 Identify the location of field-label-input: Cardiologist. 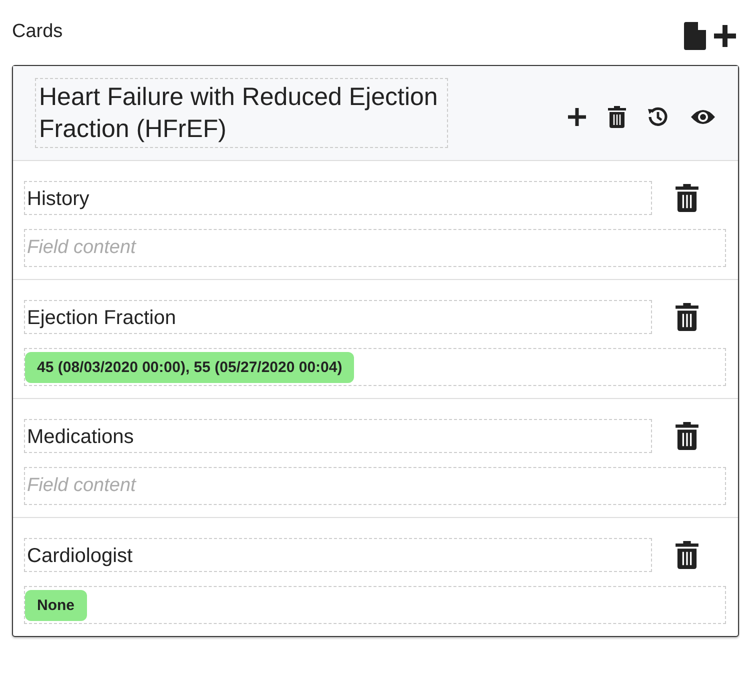
(338, 555).